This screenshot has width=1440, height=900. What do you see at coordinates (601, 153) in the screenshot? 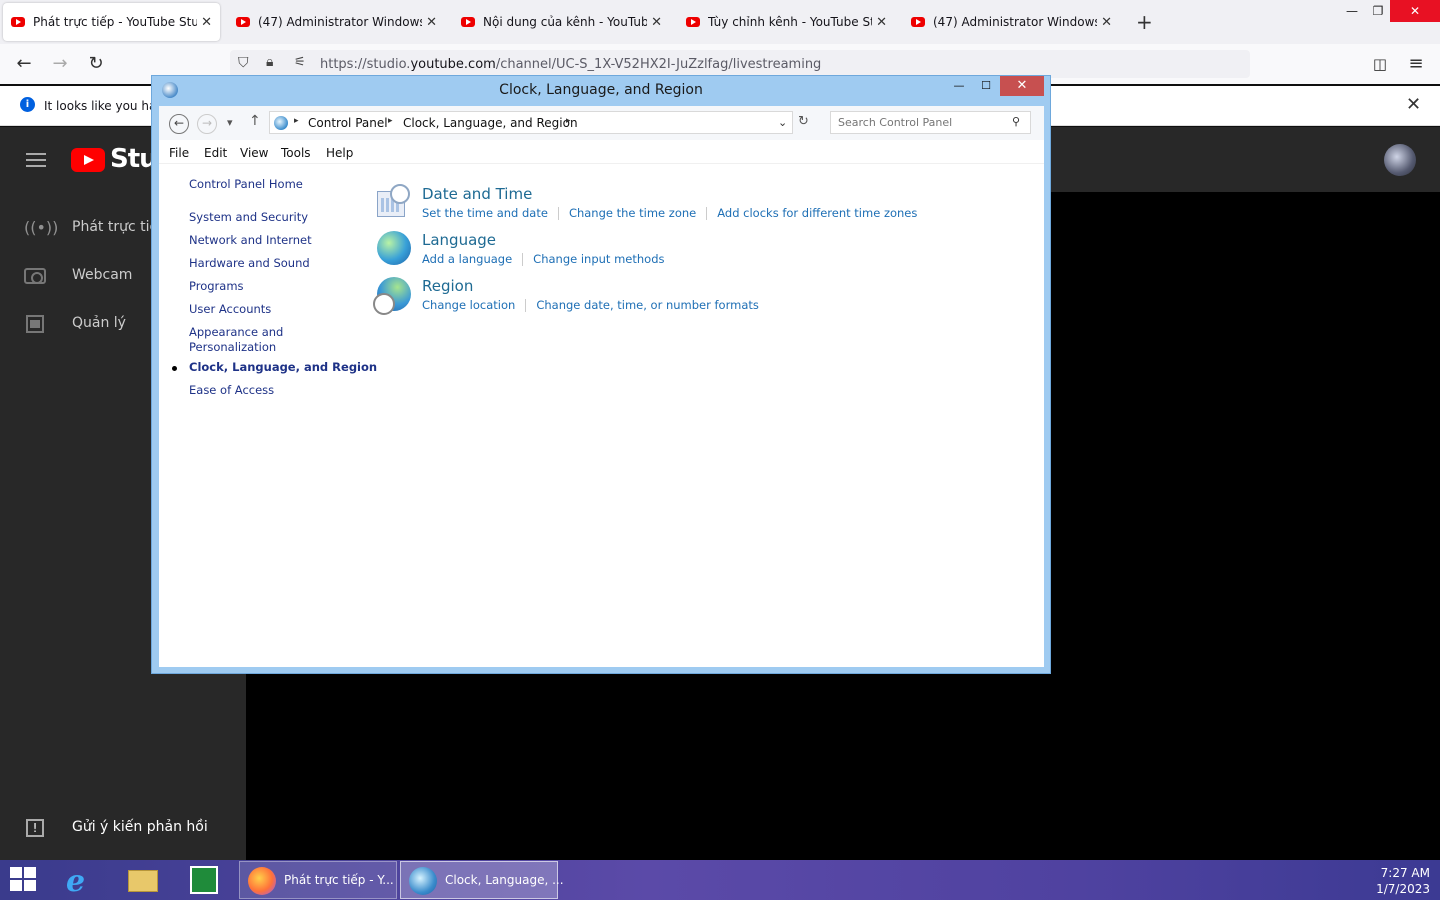
I see `menu-bar: File Edit View Tools Help` at bounding box center [601, 153].